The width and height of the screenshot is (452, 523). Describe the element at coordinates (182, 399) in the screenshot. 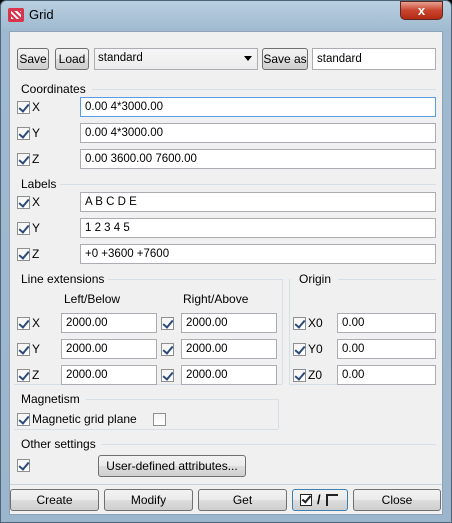

I see `magnetism-divider` at that location.